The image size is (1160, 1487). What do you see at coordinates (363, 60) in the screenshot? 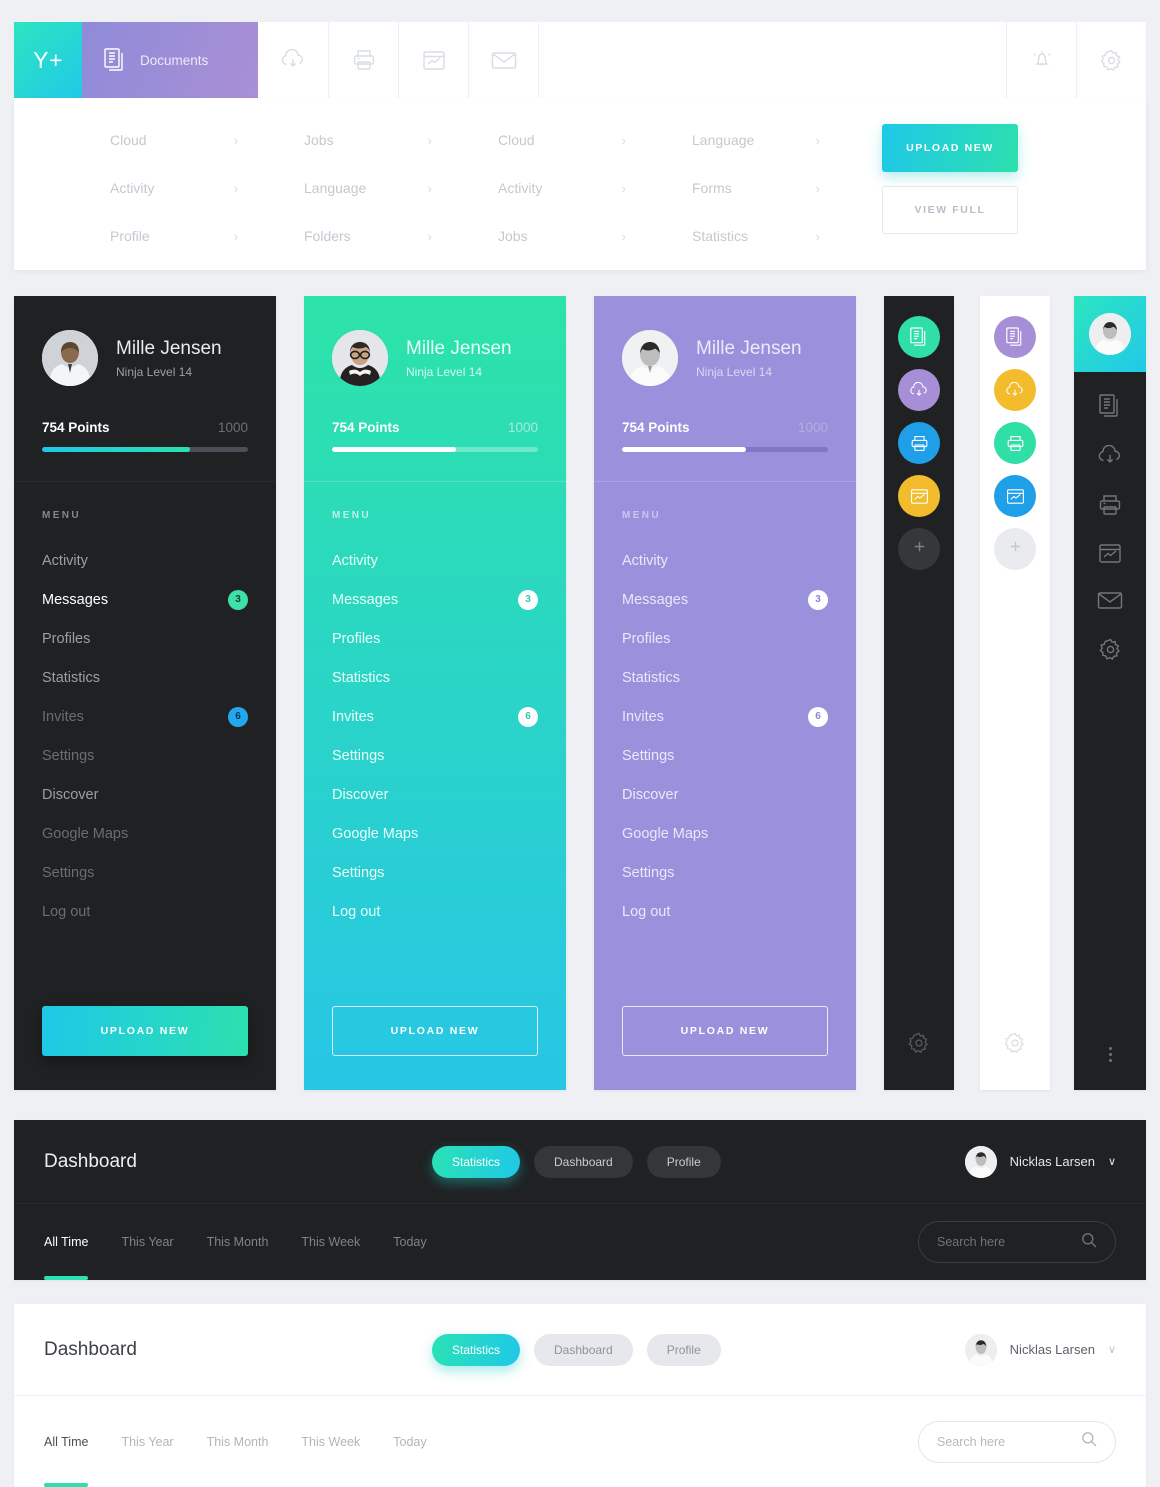
I see `nav-button-print` at bounding box center [363, 60].